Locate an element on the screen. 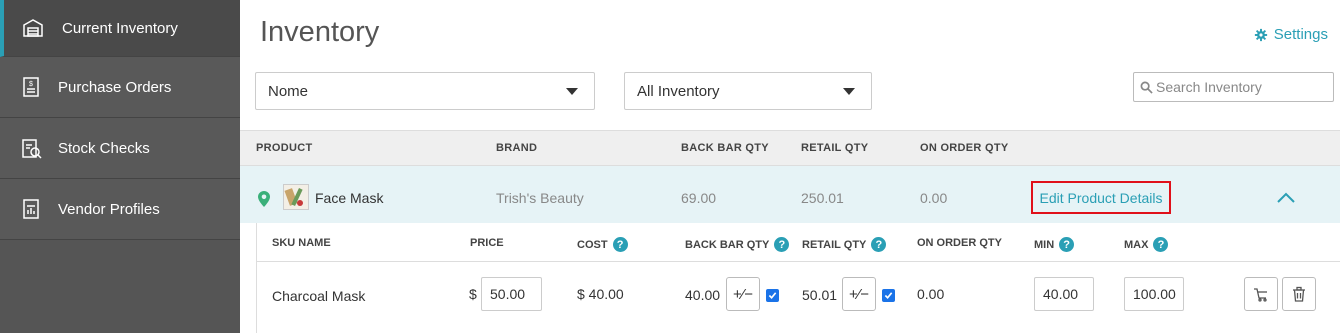  sku-column-header-cost: COST? is located at coordinates (602, 244).